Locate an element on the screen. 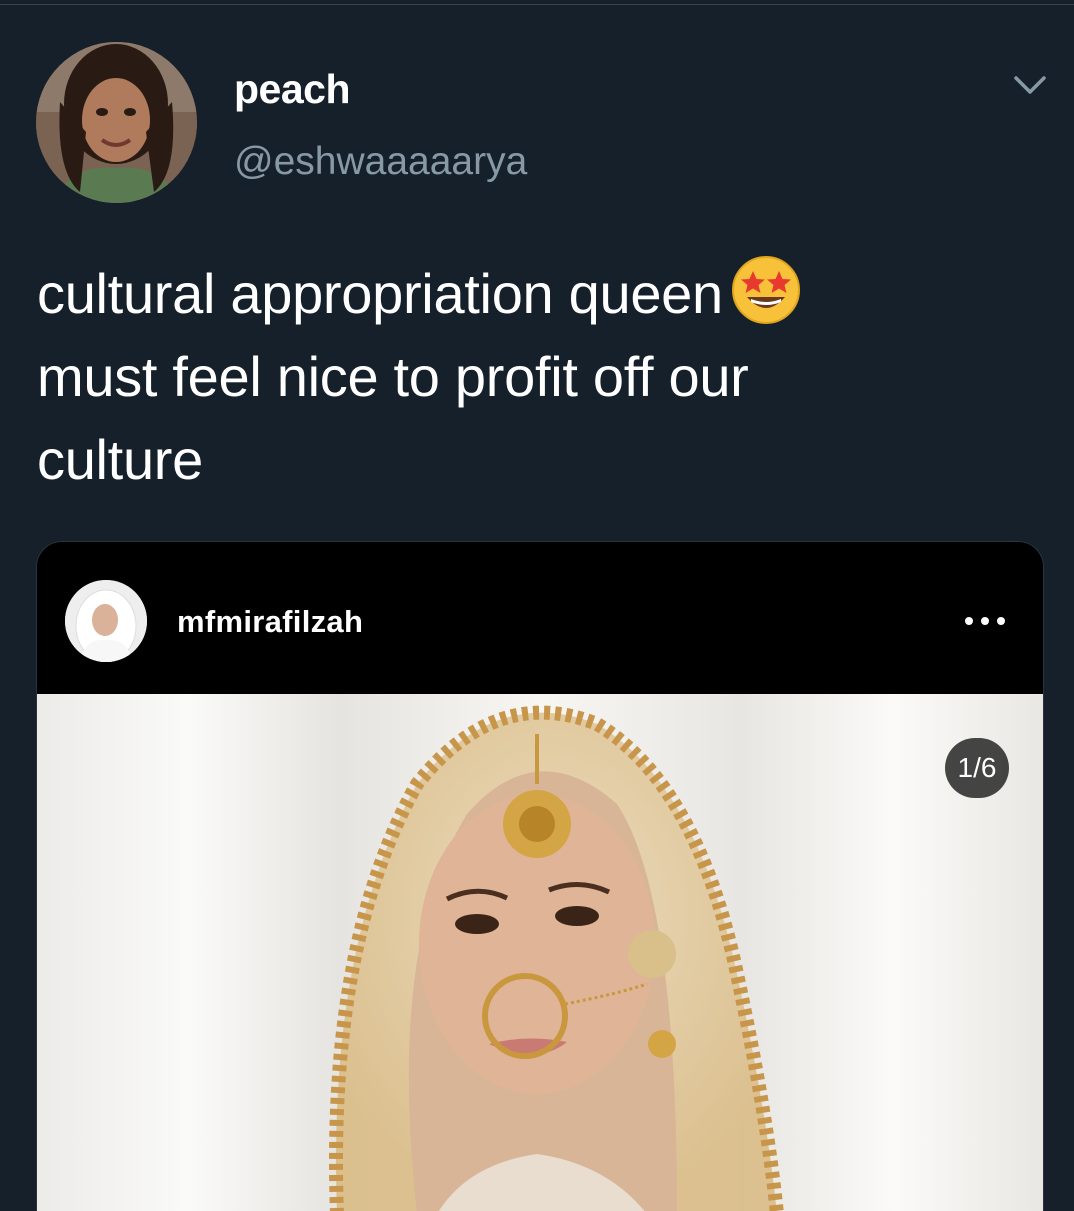 The image size is (1074, 1211). tweet-text-line: cultural appropriation queen is located at coordinates (537, 293).